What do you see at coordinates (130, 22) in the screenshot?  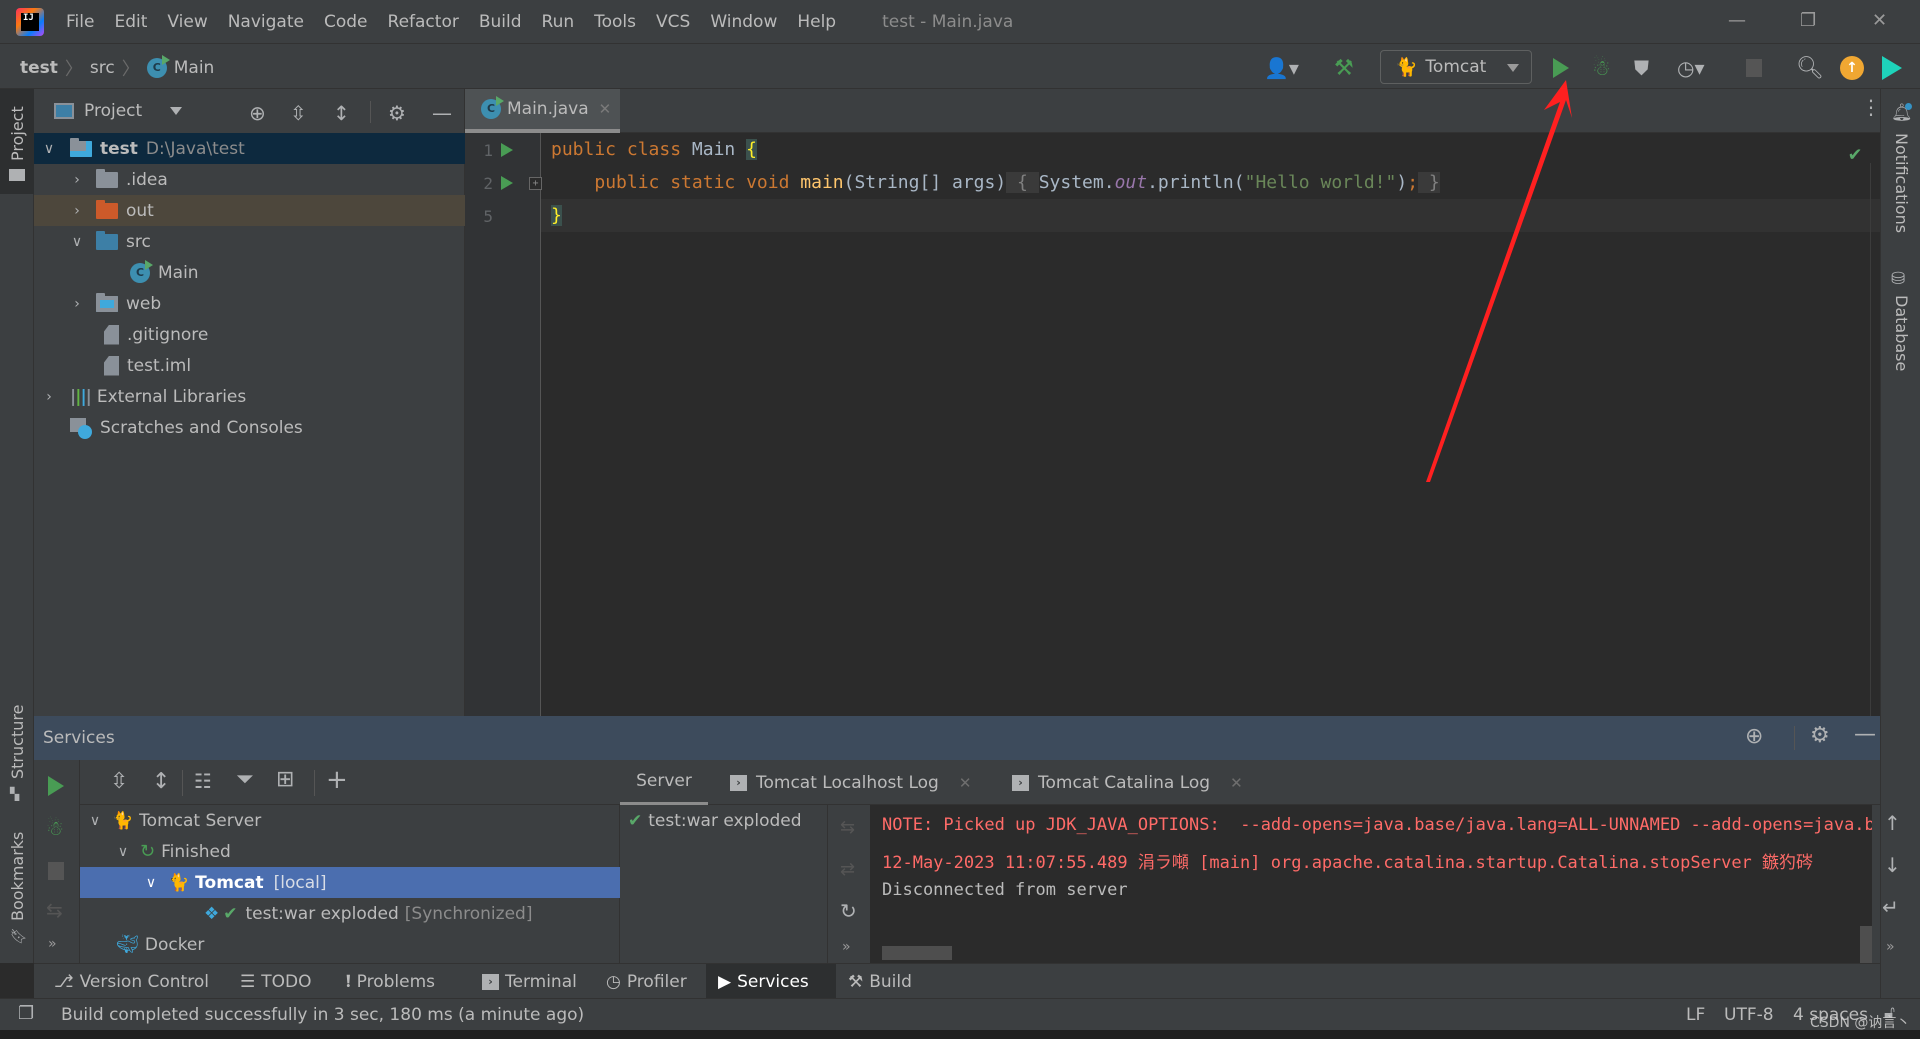 I see `menu-edit: Edit` at bounding box center [130, 22].